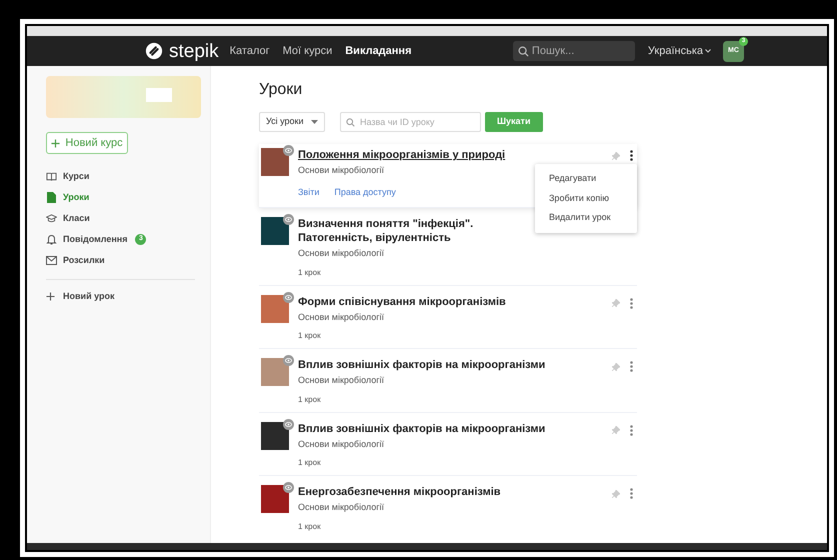  What do you see at coordinates (154, 51) in the screenshot?
I see `logo-icon` at bounding box center [154, 51].